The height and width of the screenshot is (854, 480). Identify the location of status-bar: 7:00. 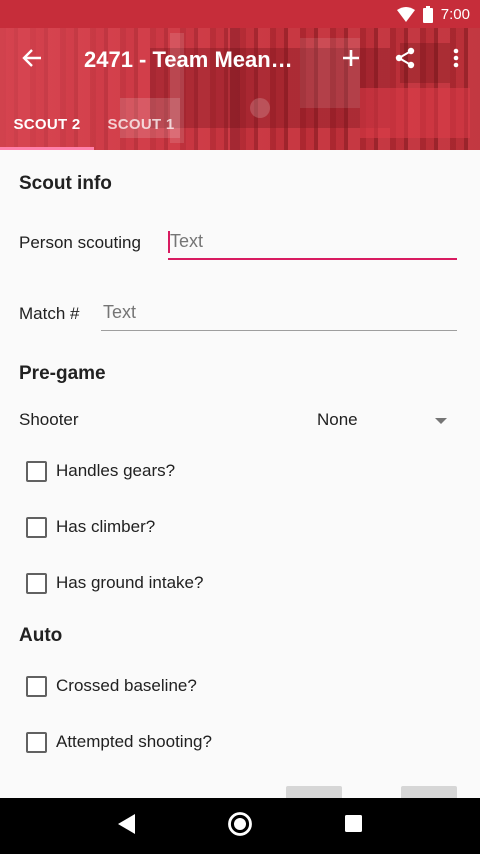
(240, 14).